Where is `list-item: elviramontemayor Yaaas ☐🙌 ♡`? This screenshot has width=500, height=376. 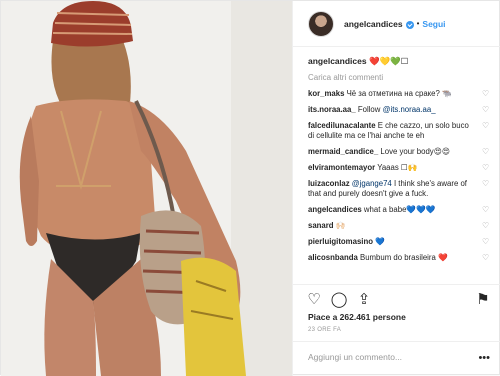
list-item: elviramontemayor Yaaas ☐🙌 ♡ is located at coordinates (399, 168).